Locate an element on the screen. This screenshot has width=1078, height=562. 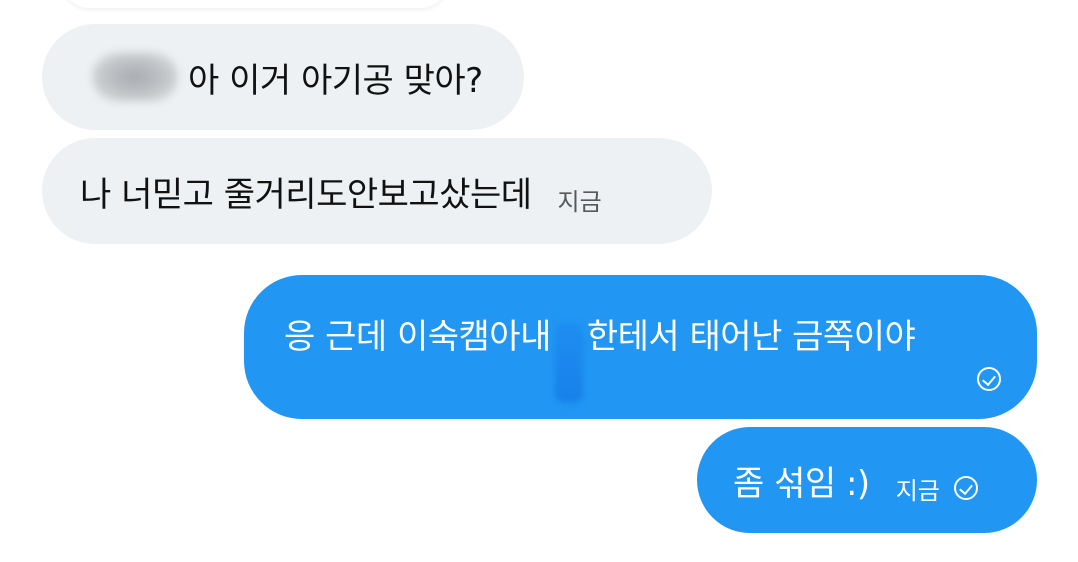
incoming-message-bubble: 나 너믿고 줄거리도안보고샀는데 지금 is located at coordinates (377, 191).